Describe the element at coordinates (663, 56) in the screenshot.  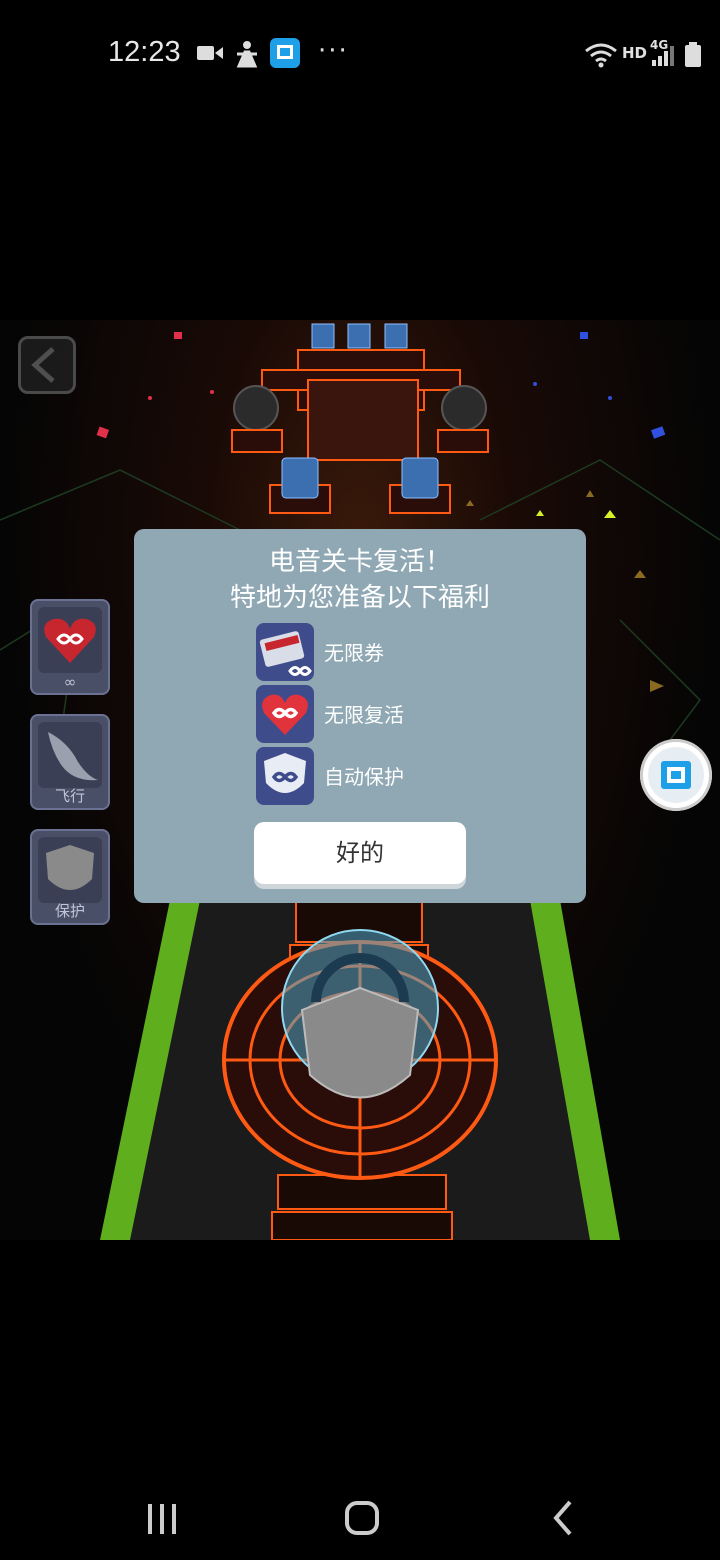
I see `signal-icon` at that location.